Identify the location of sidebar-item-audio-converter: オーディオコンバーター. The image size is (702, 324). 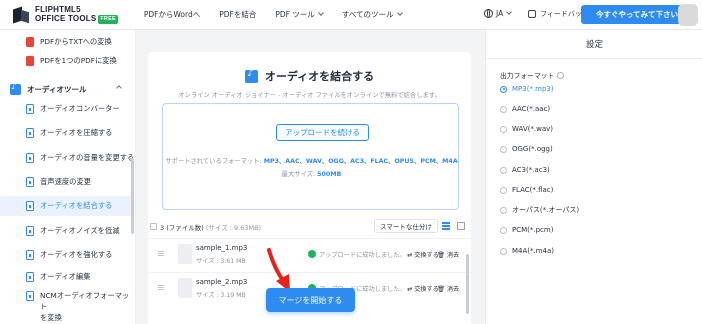
(73, 109).